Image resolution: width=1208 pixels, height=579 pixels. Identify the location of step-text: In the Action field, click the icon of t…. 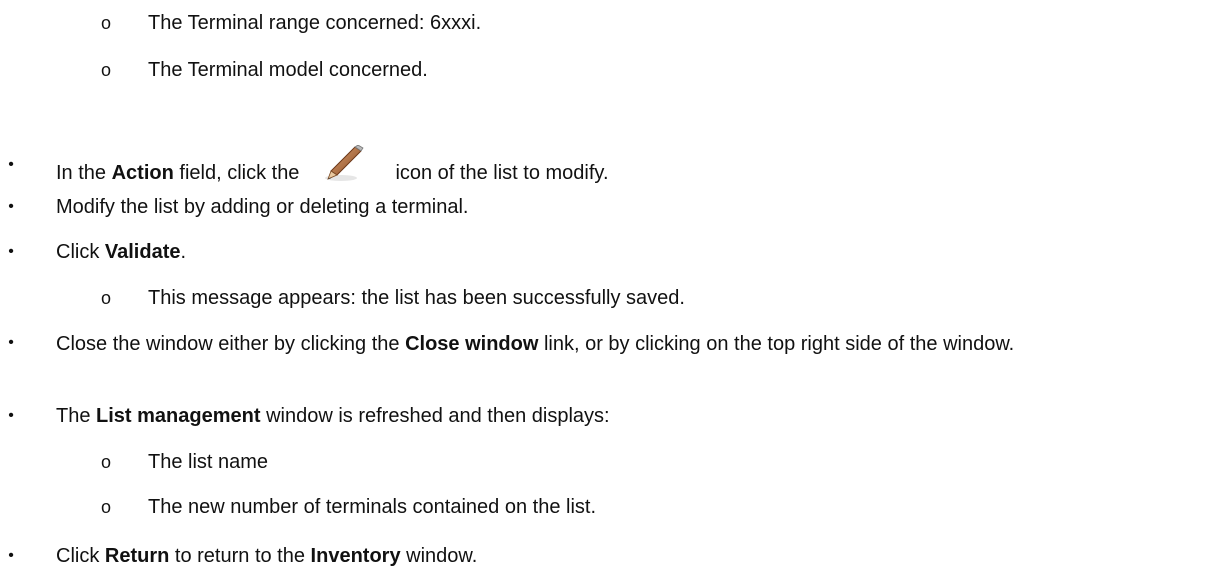
(332, 168).